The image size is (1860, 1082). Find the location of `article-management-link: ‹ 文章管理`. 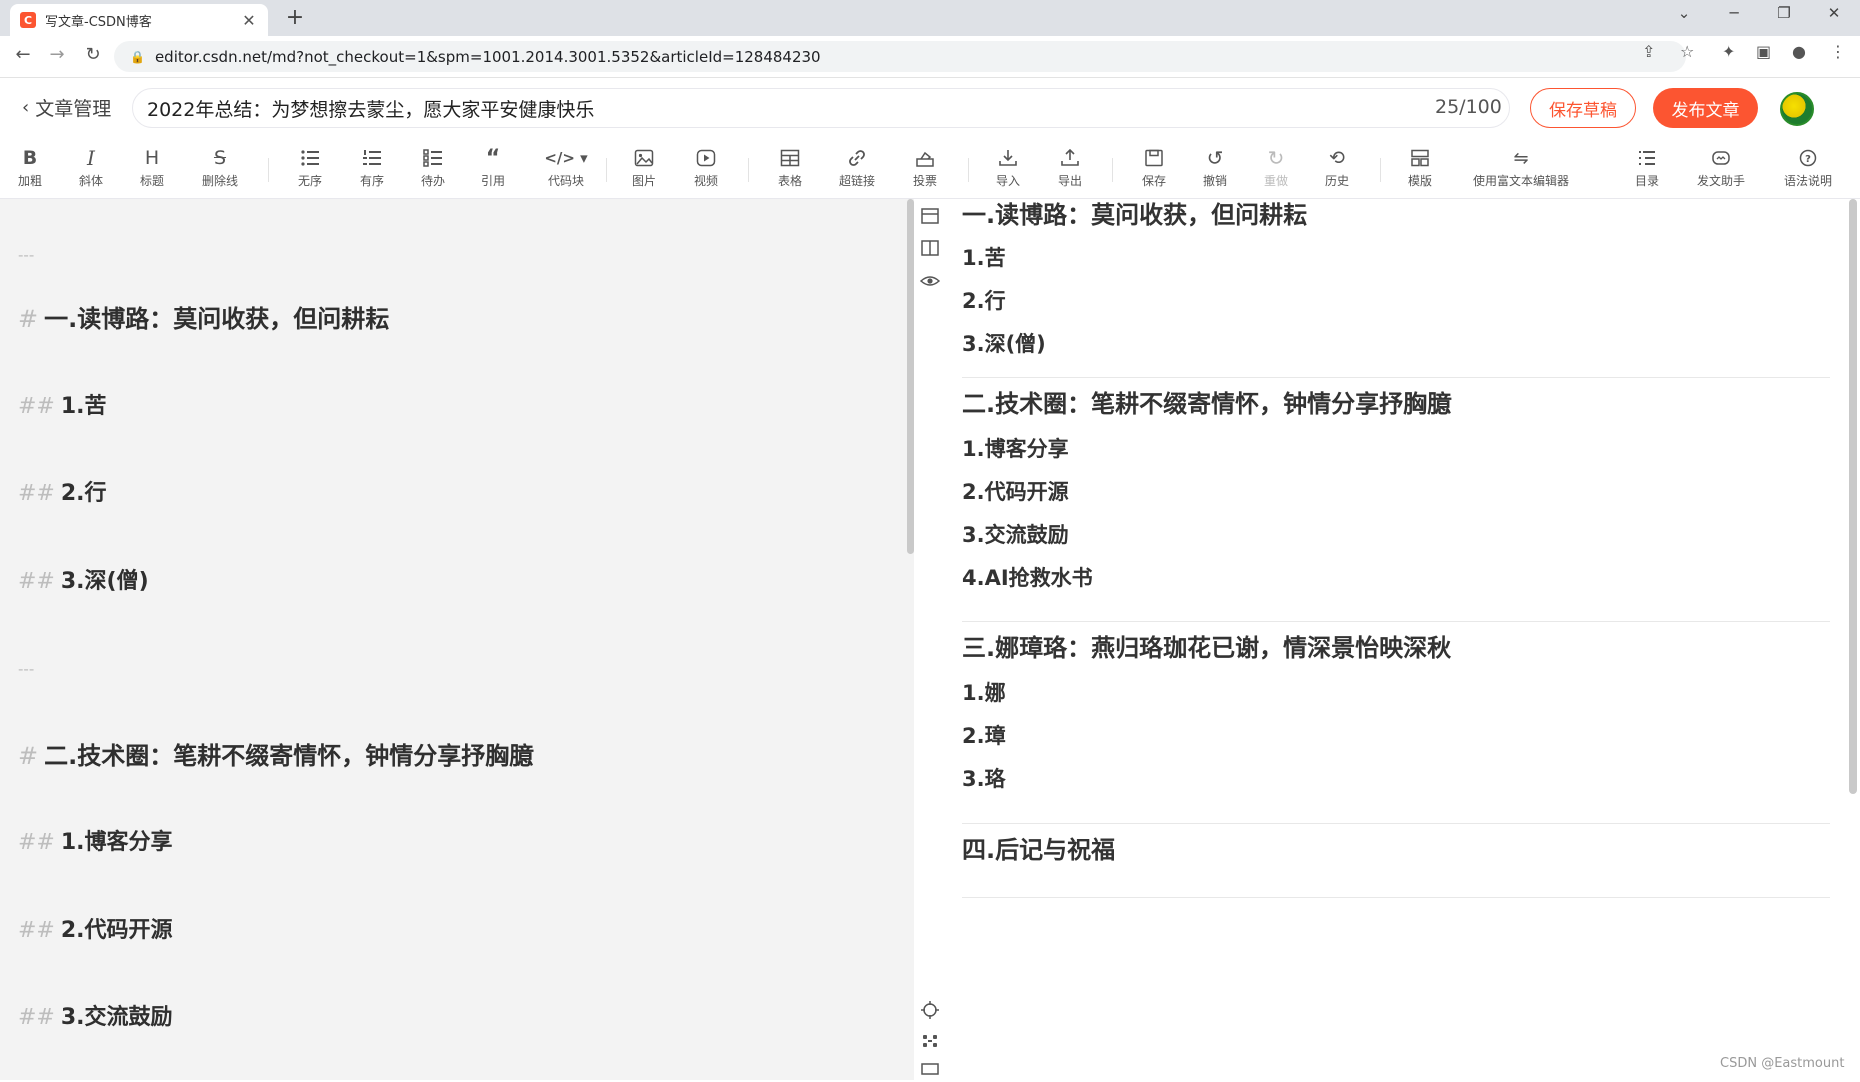

article-management-link: ‹ 文章管理 is located at coordinates (66, 107).